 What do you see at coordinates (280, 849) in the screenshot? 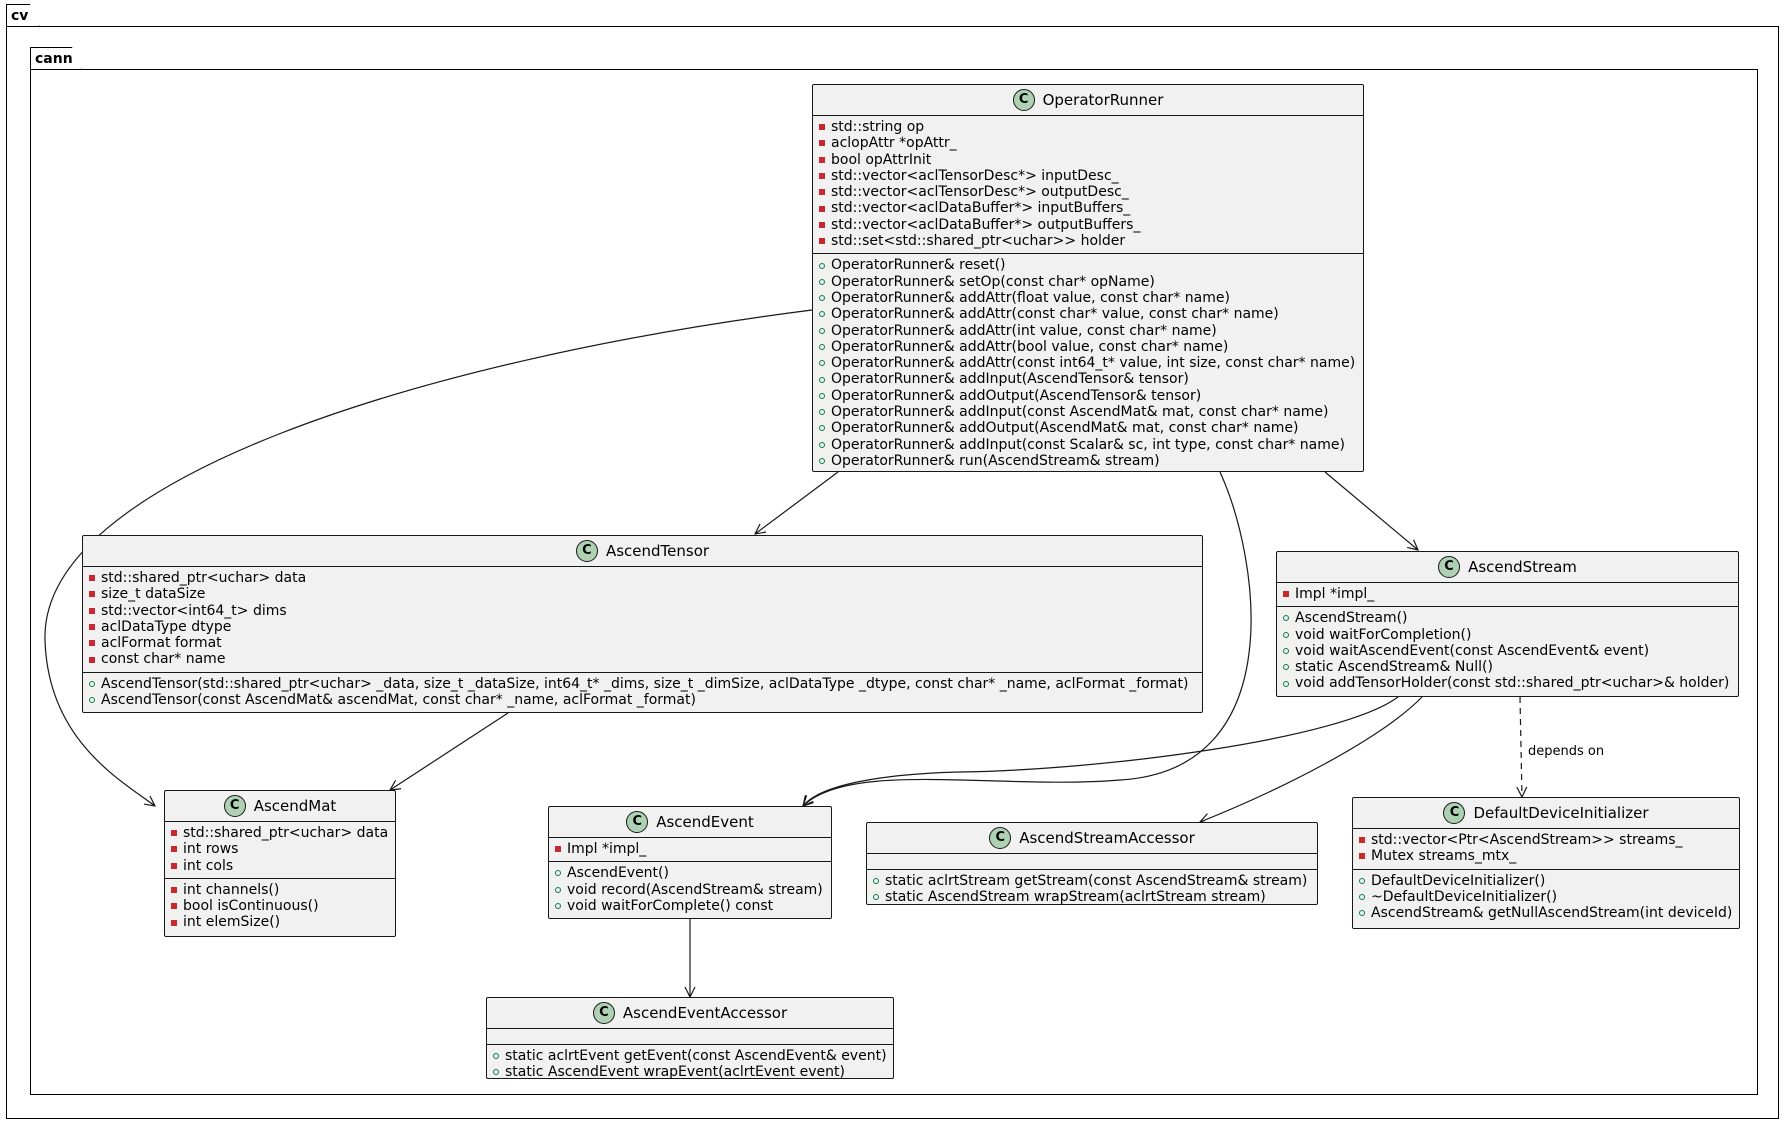
I see `attribute-row: int rows` at bounding box center [280, 849].